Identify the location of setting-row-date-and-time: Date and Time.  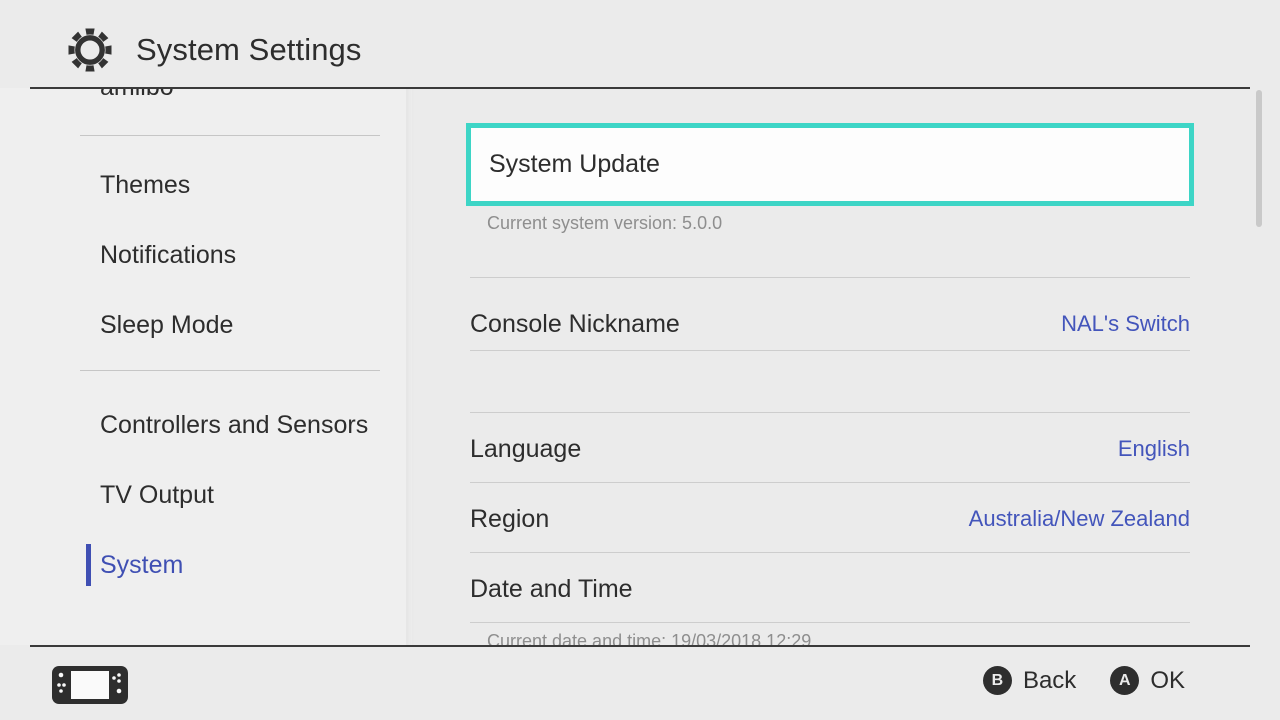
(830, 589).